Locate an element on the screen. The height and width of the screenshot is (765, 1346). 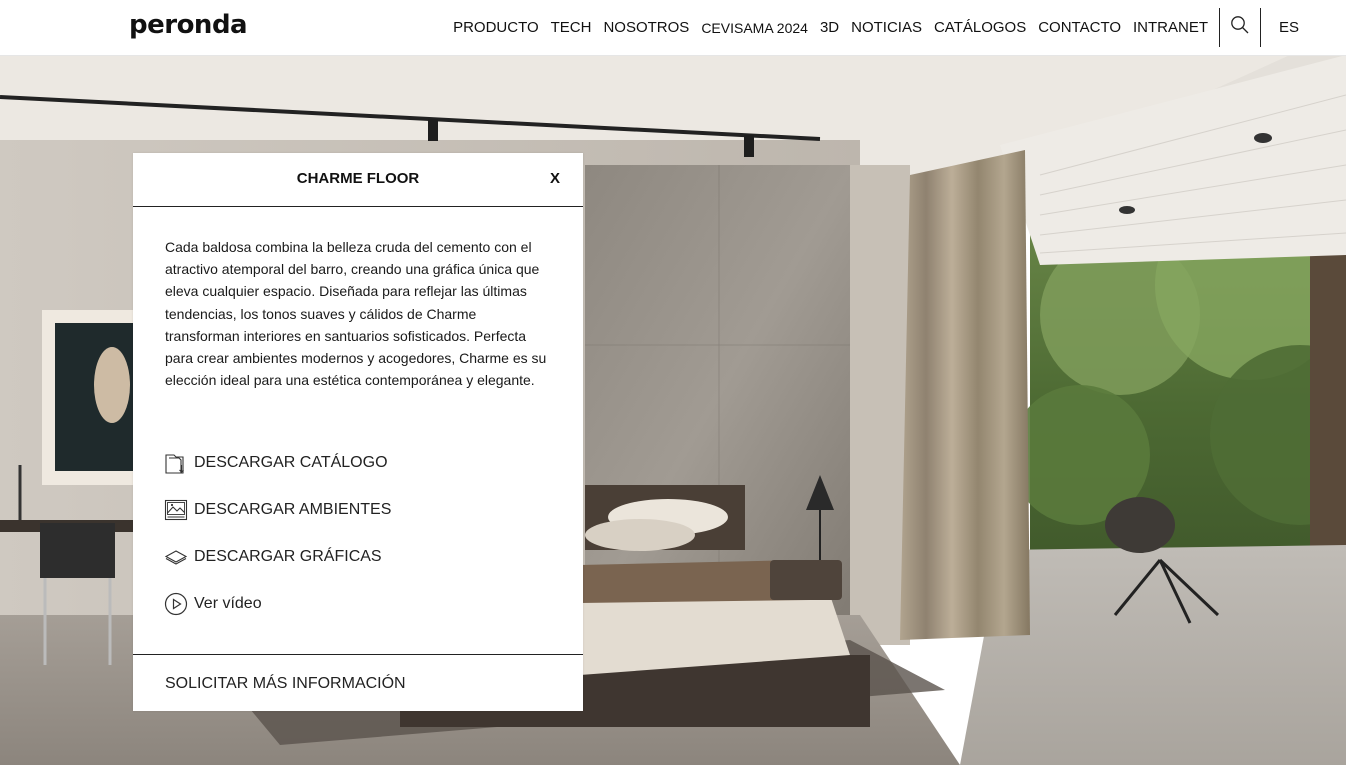
nav-item-noticias: NOTICIAS is located at coordinates (886, 27).